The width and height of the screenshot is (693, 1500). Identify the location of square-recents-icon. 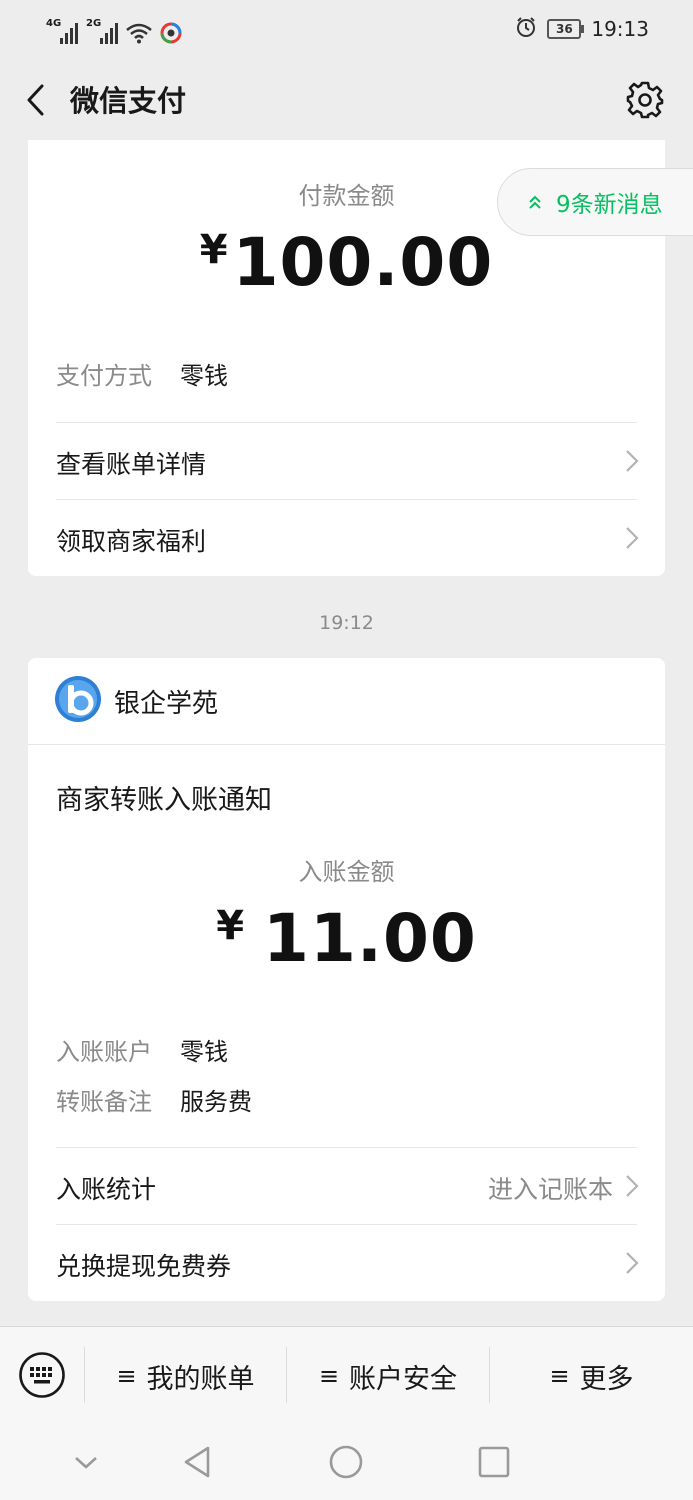
(494, 1462).